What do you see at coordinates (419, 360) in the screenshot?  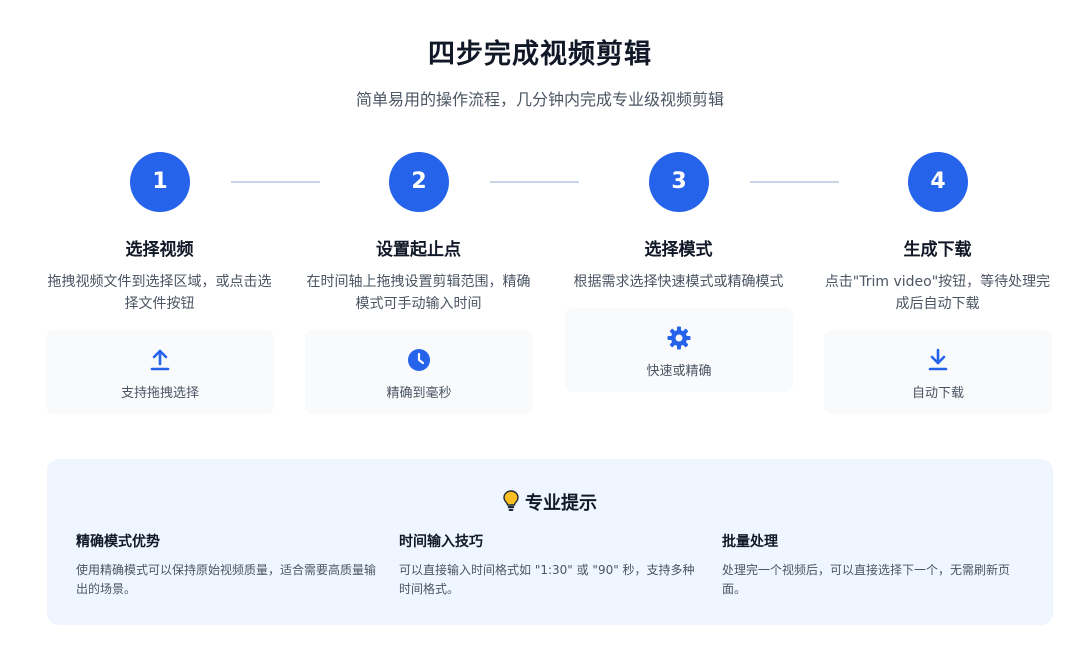 I see `clock-icon` at bounding box center [419, 360].